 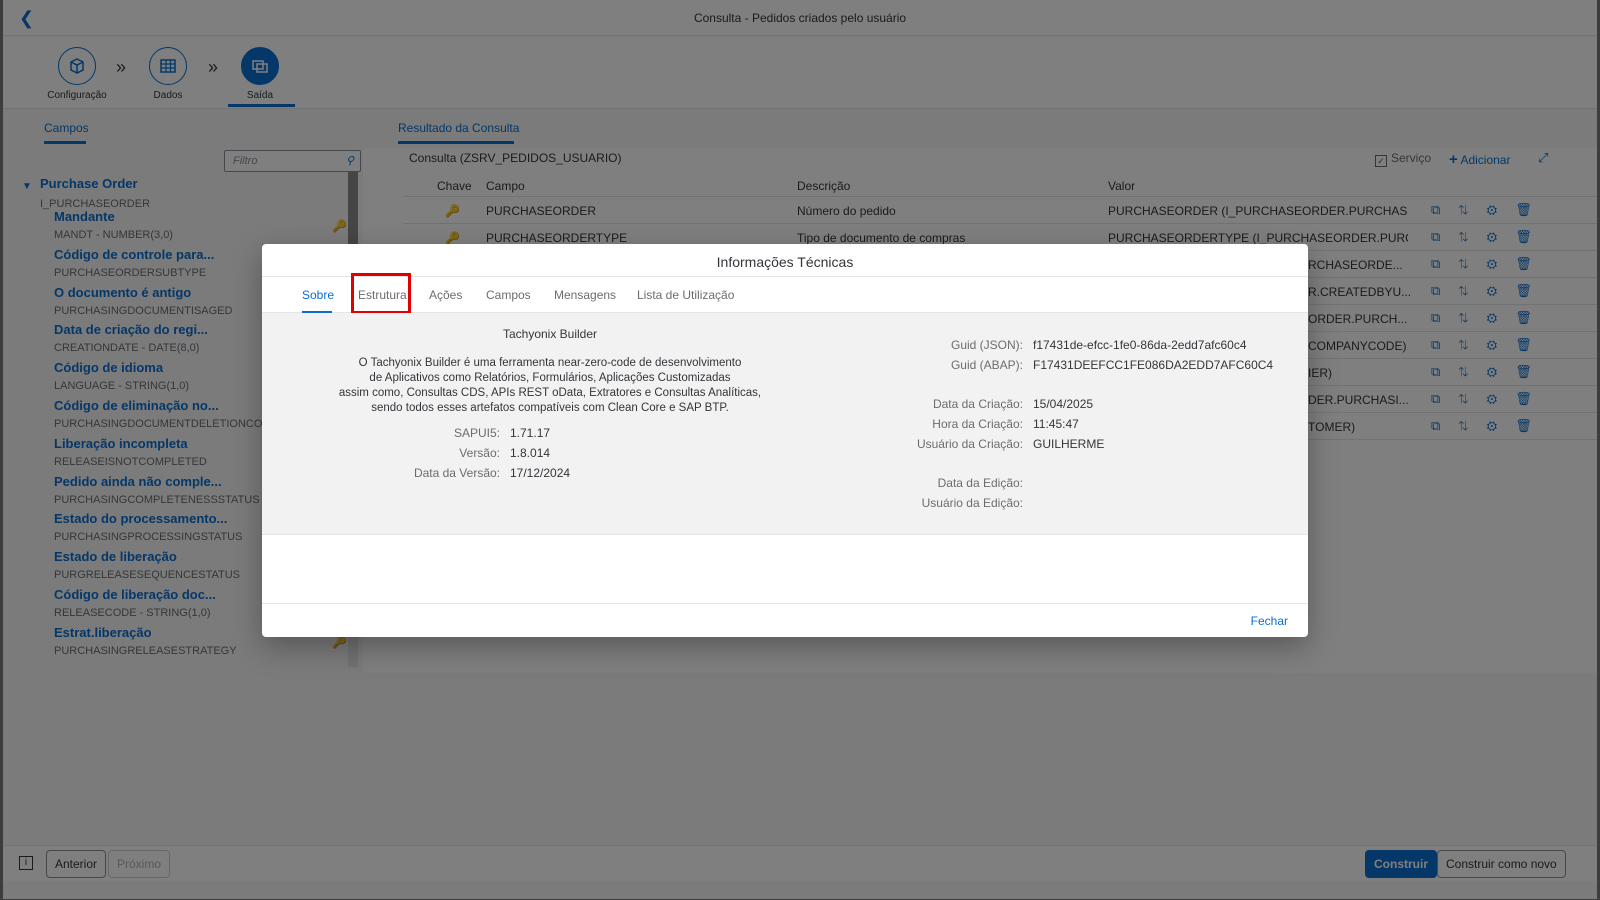 I want to click on dialog-footer: Fechar, so click(x=785, y=620).